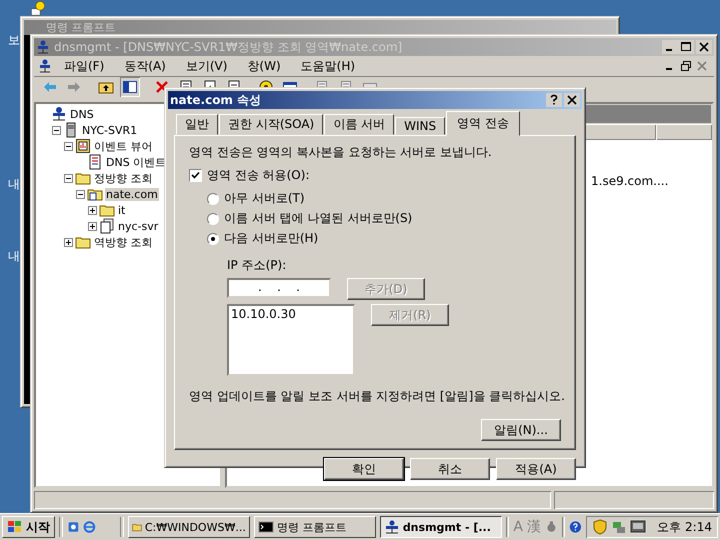  What do you see at coordinates (81, 27) in the screenshot?
I see `window-title: 명령 프롬프트` at bounding box center [81, 27].